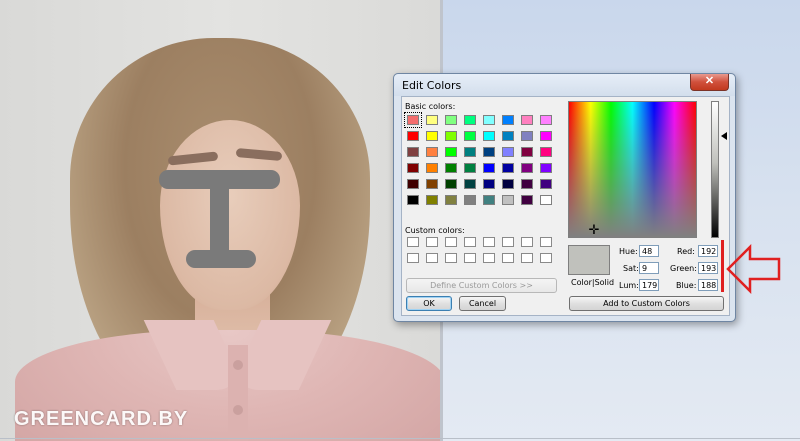 This screenshot has width=800, height=441. What do you see at coordinates (594, 229) in the screenshot?
I see `crosshair-icon: ✛` at bounding box center [594, 229].